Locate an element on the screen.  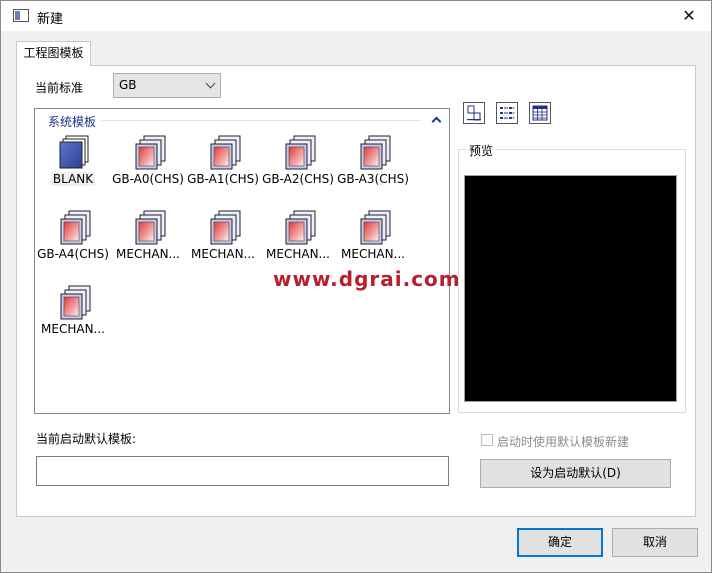
template-item-text: GB-A3(CHS) is located at coordinates (373, 179).